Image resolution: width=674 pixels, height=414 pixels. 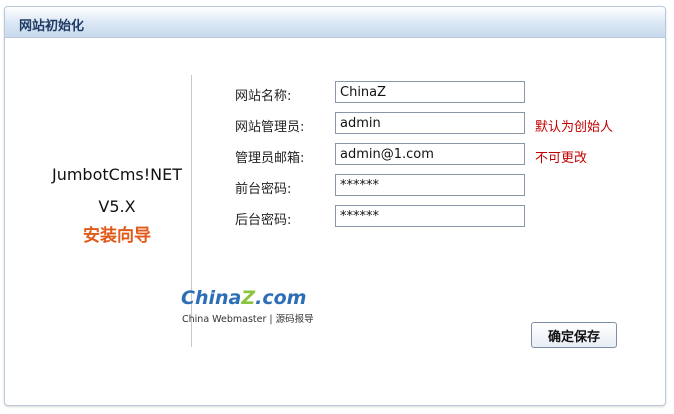 What do you see at coordinates (430, 154) in the screenshot?
I see `email-input` at bounding box center [430, 154].